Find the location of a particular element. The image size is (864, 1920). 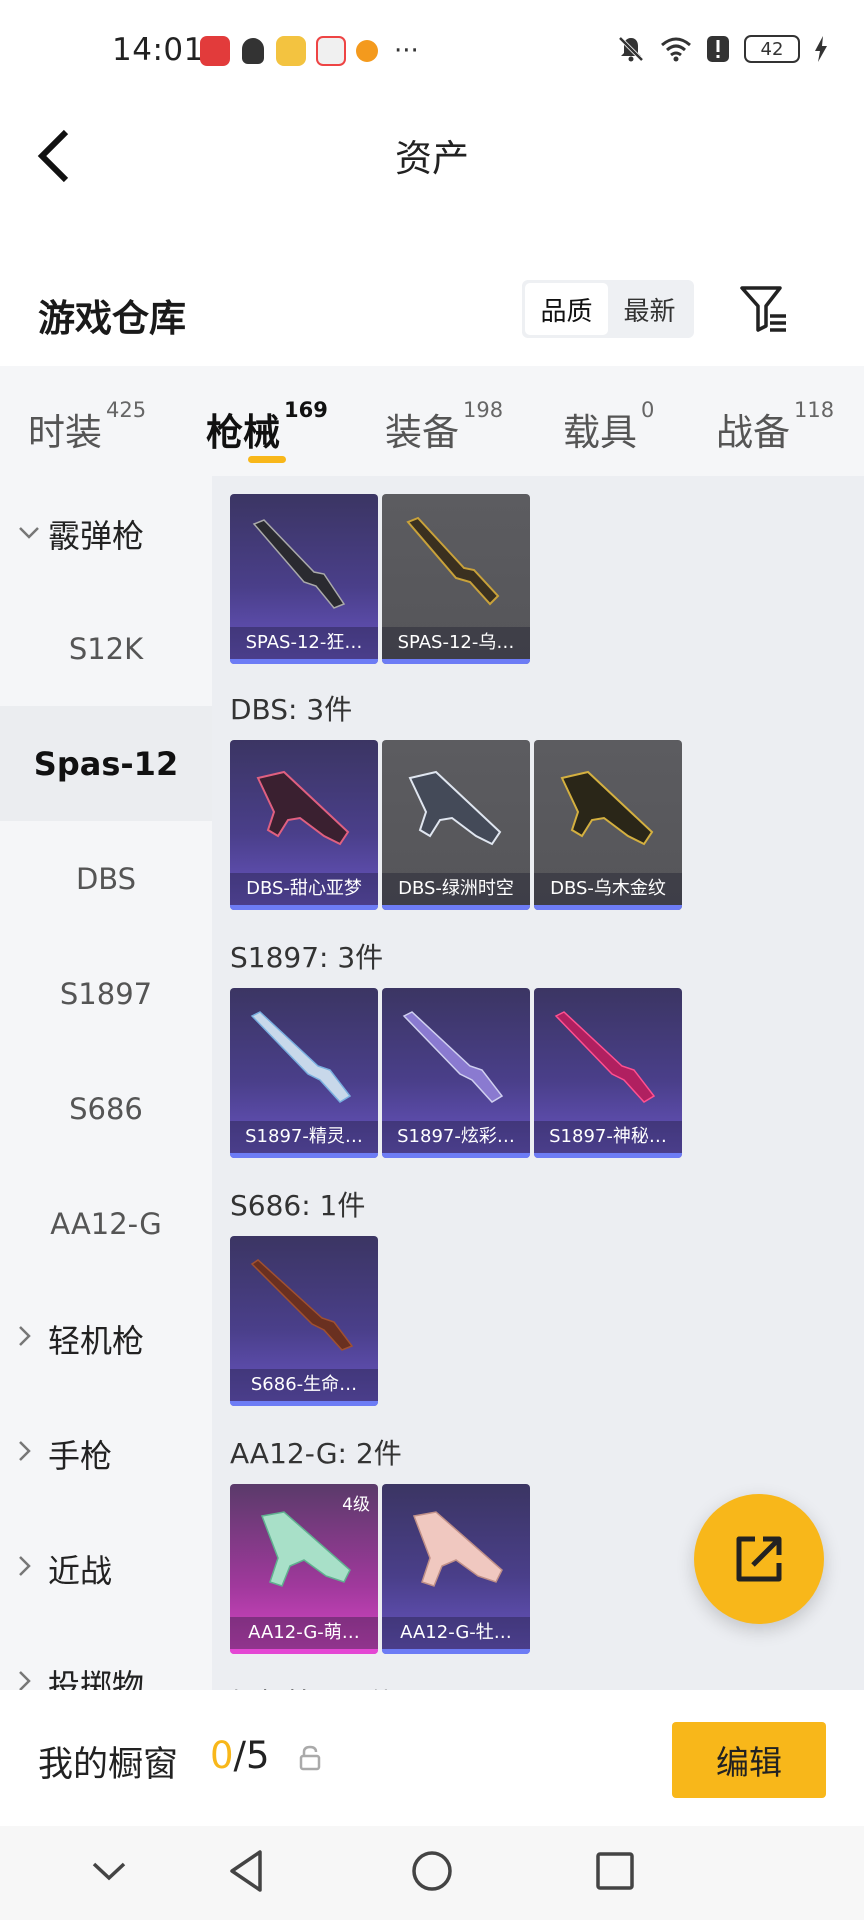

sidebar-group-melee: 近战 is located at coordinates (106, 1568).